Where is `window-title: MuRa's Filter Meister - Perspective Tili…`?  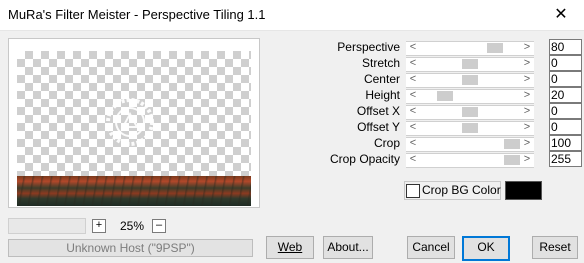
window-title: MuRa's Filter Meister - Perspective Tili… is located at coordinates (137, 14).